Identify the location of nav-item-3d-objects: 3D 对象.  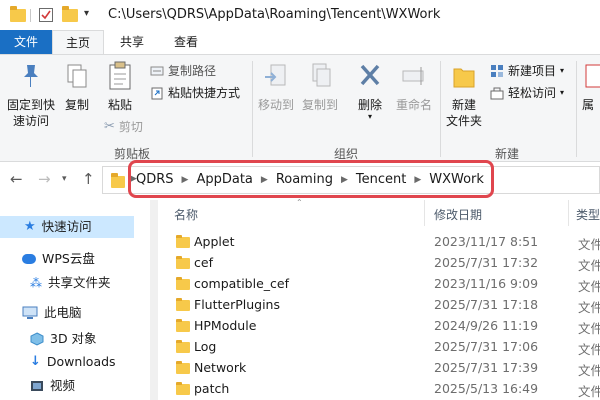
(75, 339).